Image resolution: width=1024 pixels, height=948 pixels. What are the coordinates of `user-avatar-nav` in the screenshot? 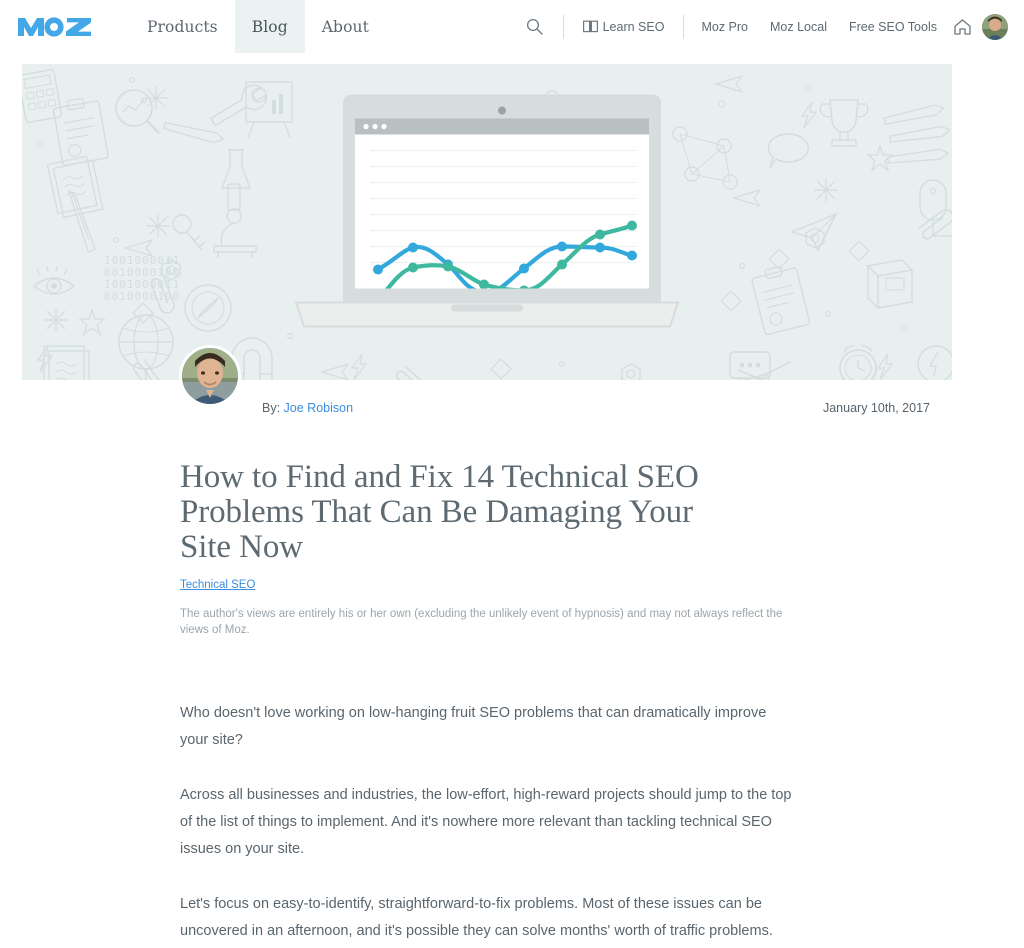 It's located at (995, 26).